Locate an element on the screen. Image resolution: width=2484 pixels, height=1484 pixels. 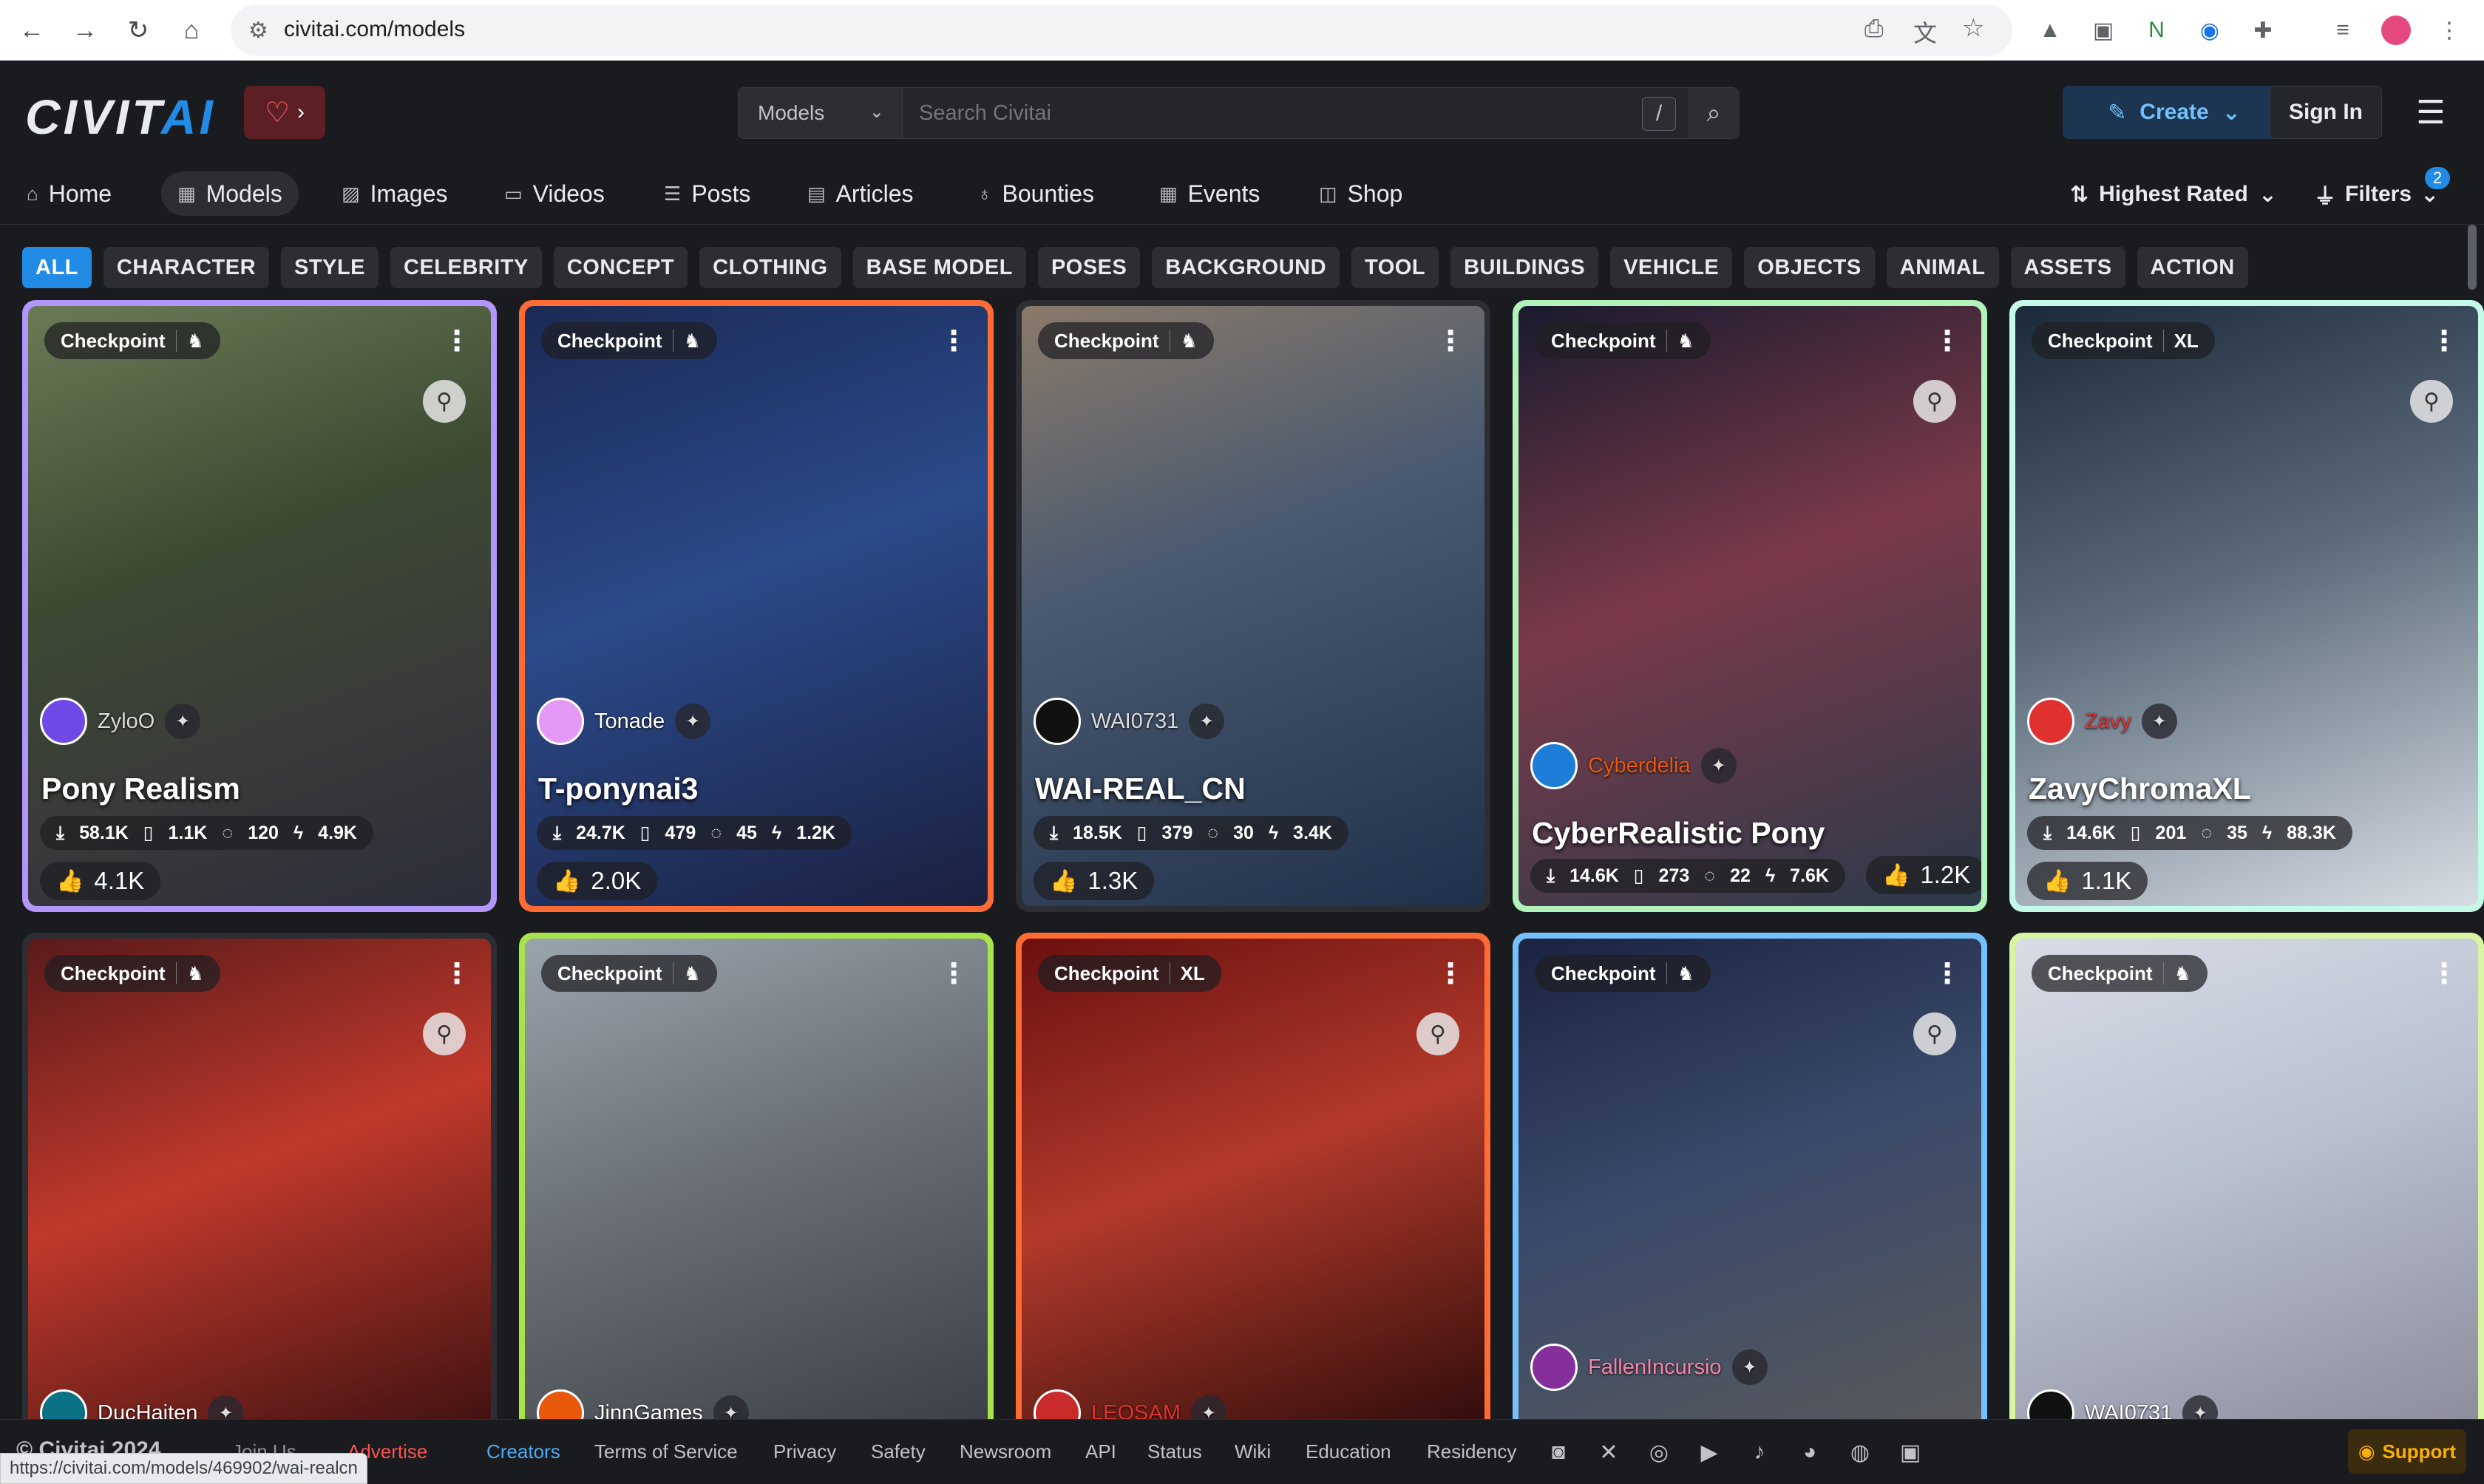
model-image: Checkpoint ♞ ⋮ ⚲ FallenIncursio ✦ is located at coordinates (1749, 1191).